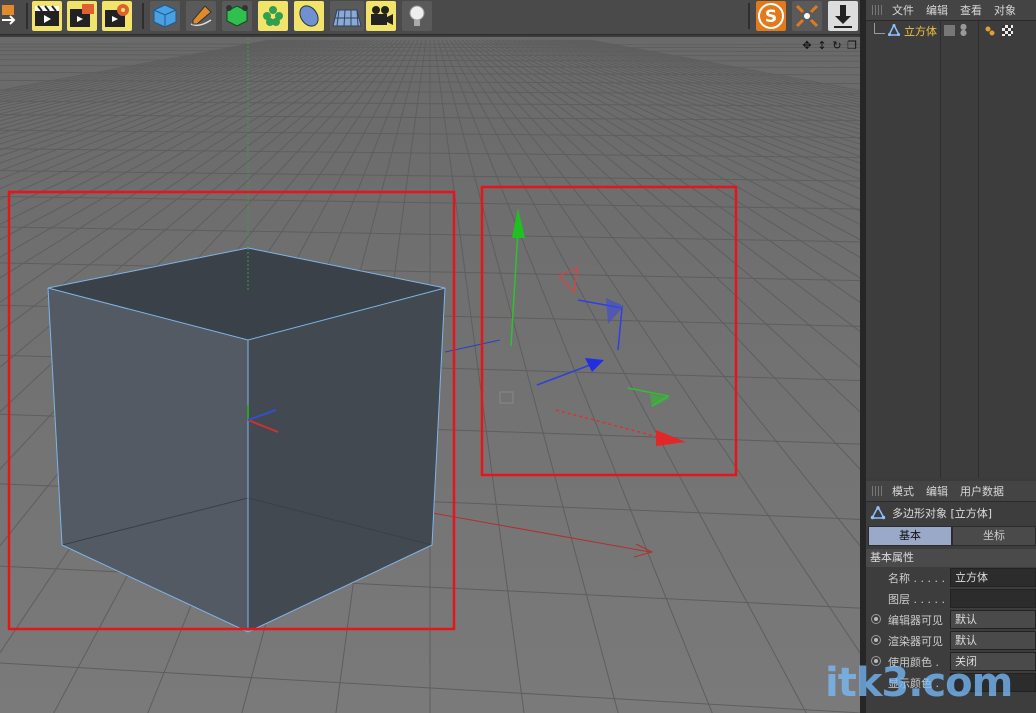 The height and width of the screenshot is (713, 1036). Describe the element at coordinates (903, 10) in the screenshot. I see `menu-file: 文件` at that location.